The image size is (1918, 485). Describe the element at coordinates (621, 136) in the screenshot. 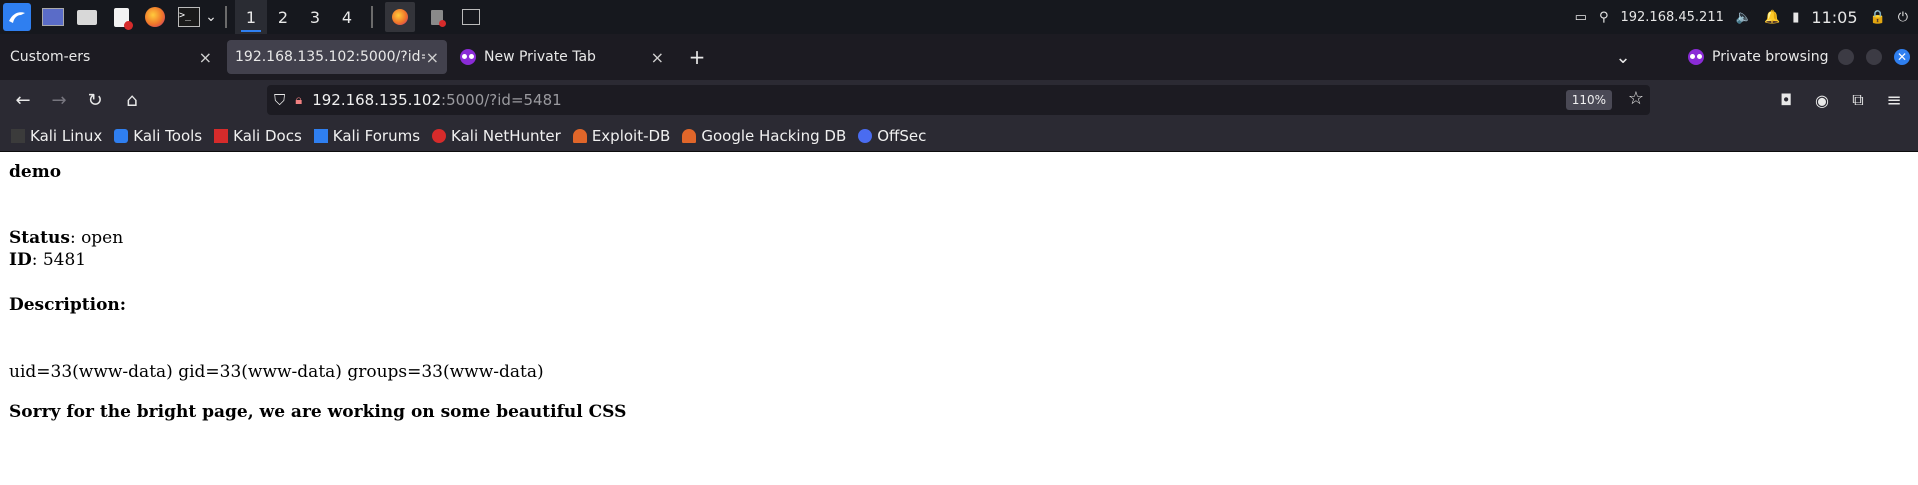

I see `bookmark-exploit-db: Exploit-DB` at that location.